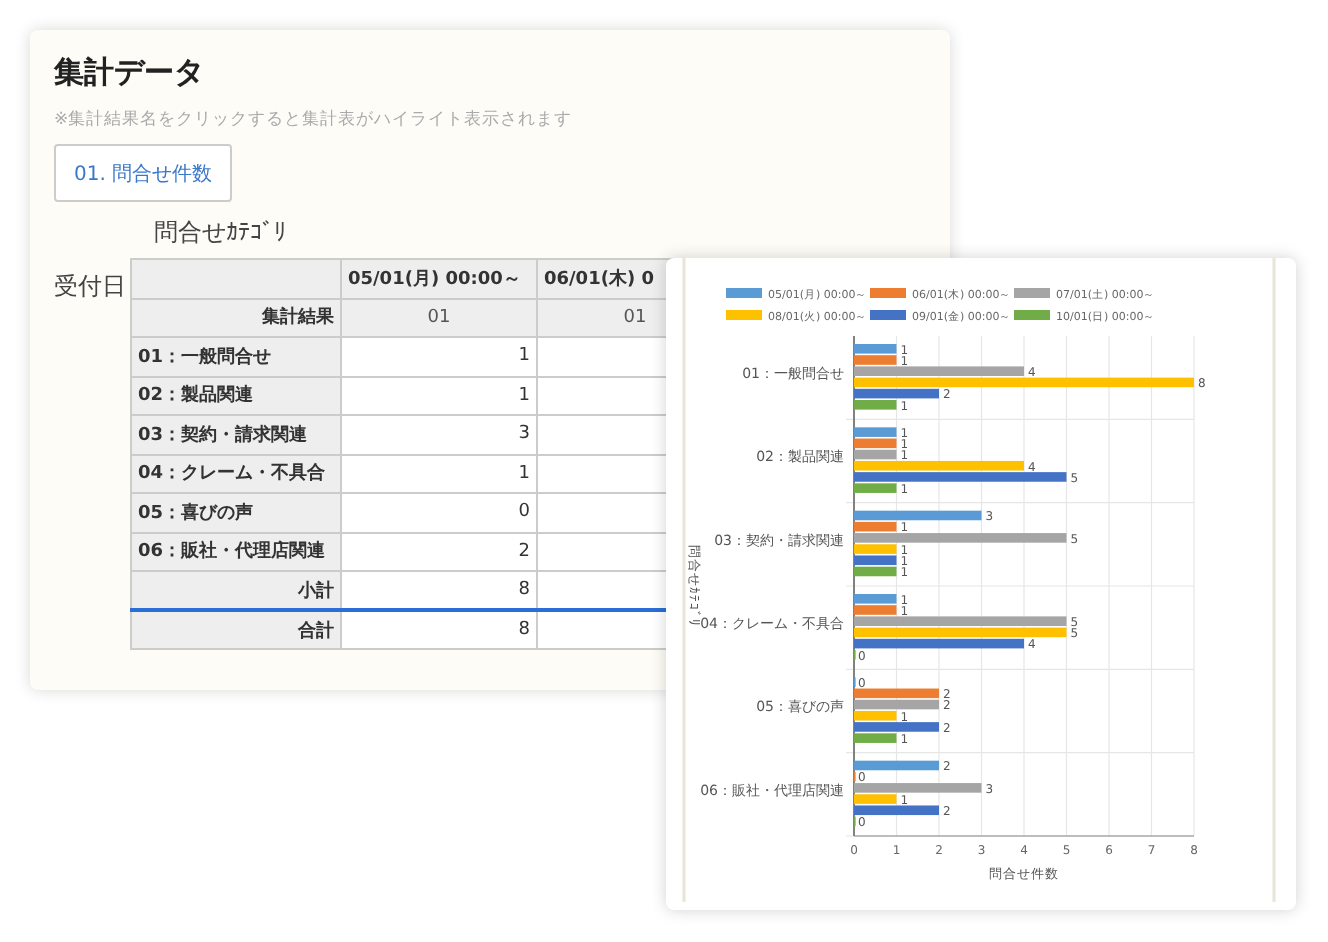  What do you see at coordinates (439, 278) in the screenshot?
I see `column-header: 05/01(月) 00:00～` at bounding box center [439, 278].